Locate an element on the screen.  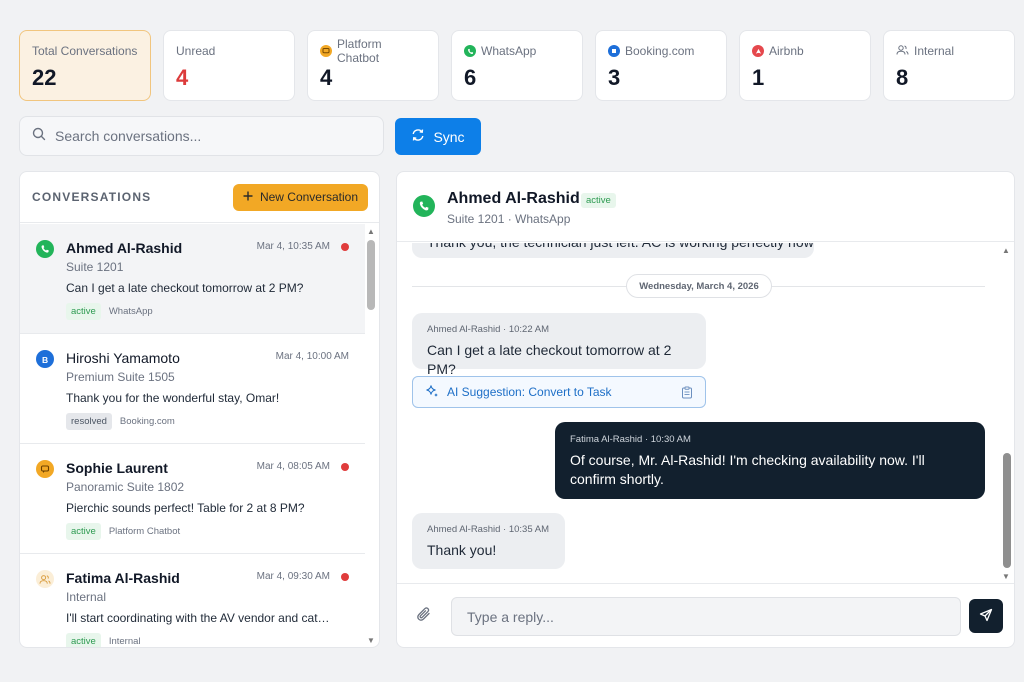
booking-icon: B is located at coordinates (45, 359).